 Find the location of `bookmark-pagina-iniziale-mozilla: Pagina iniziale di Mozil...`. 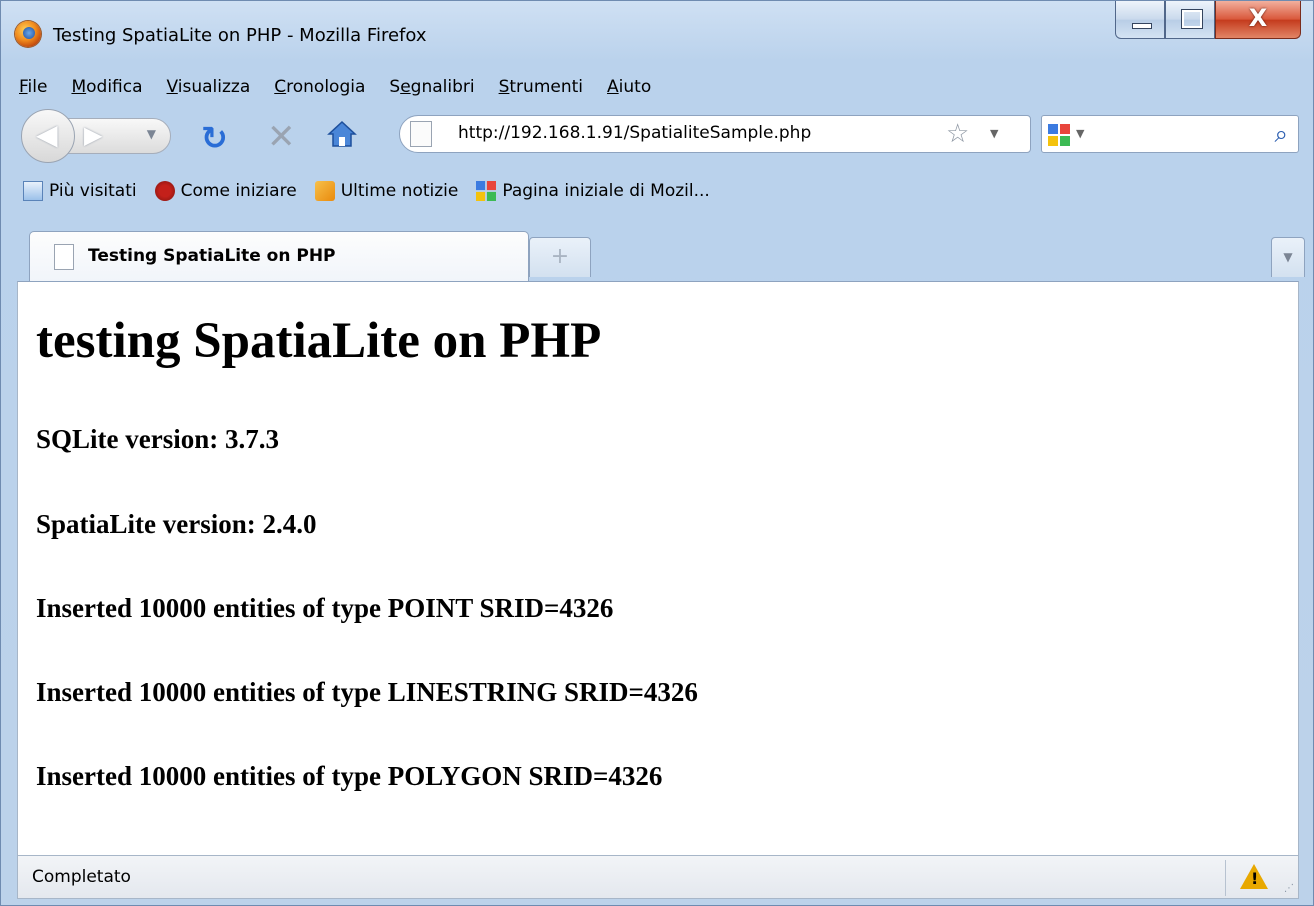

bookmark-pagina-iniziale-mozilla: Pagina iniziale di Mozil... is located at coordinates (593, 191).